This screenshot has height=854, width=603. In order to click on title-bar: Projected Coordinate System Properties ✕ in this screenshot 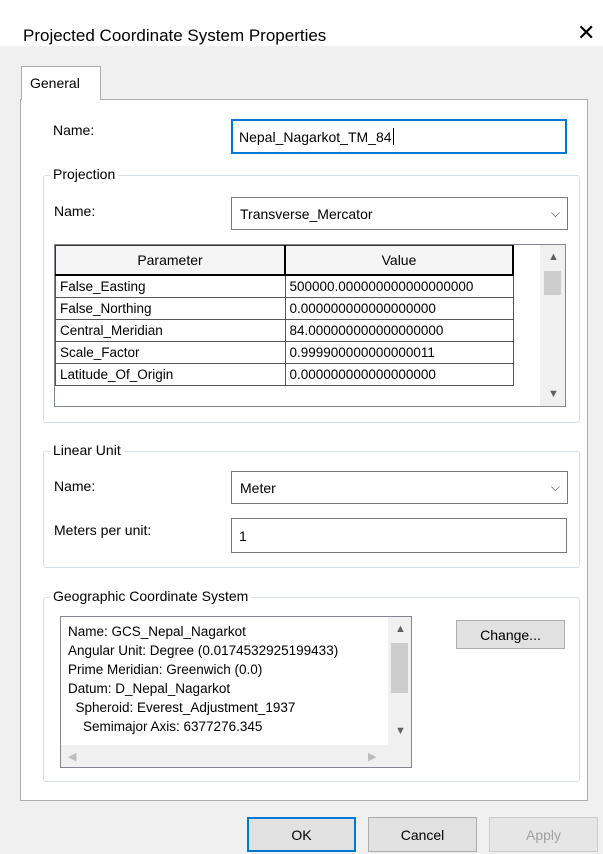, I will do `click(301, 23)`.